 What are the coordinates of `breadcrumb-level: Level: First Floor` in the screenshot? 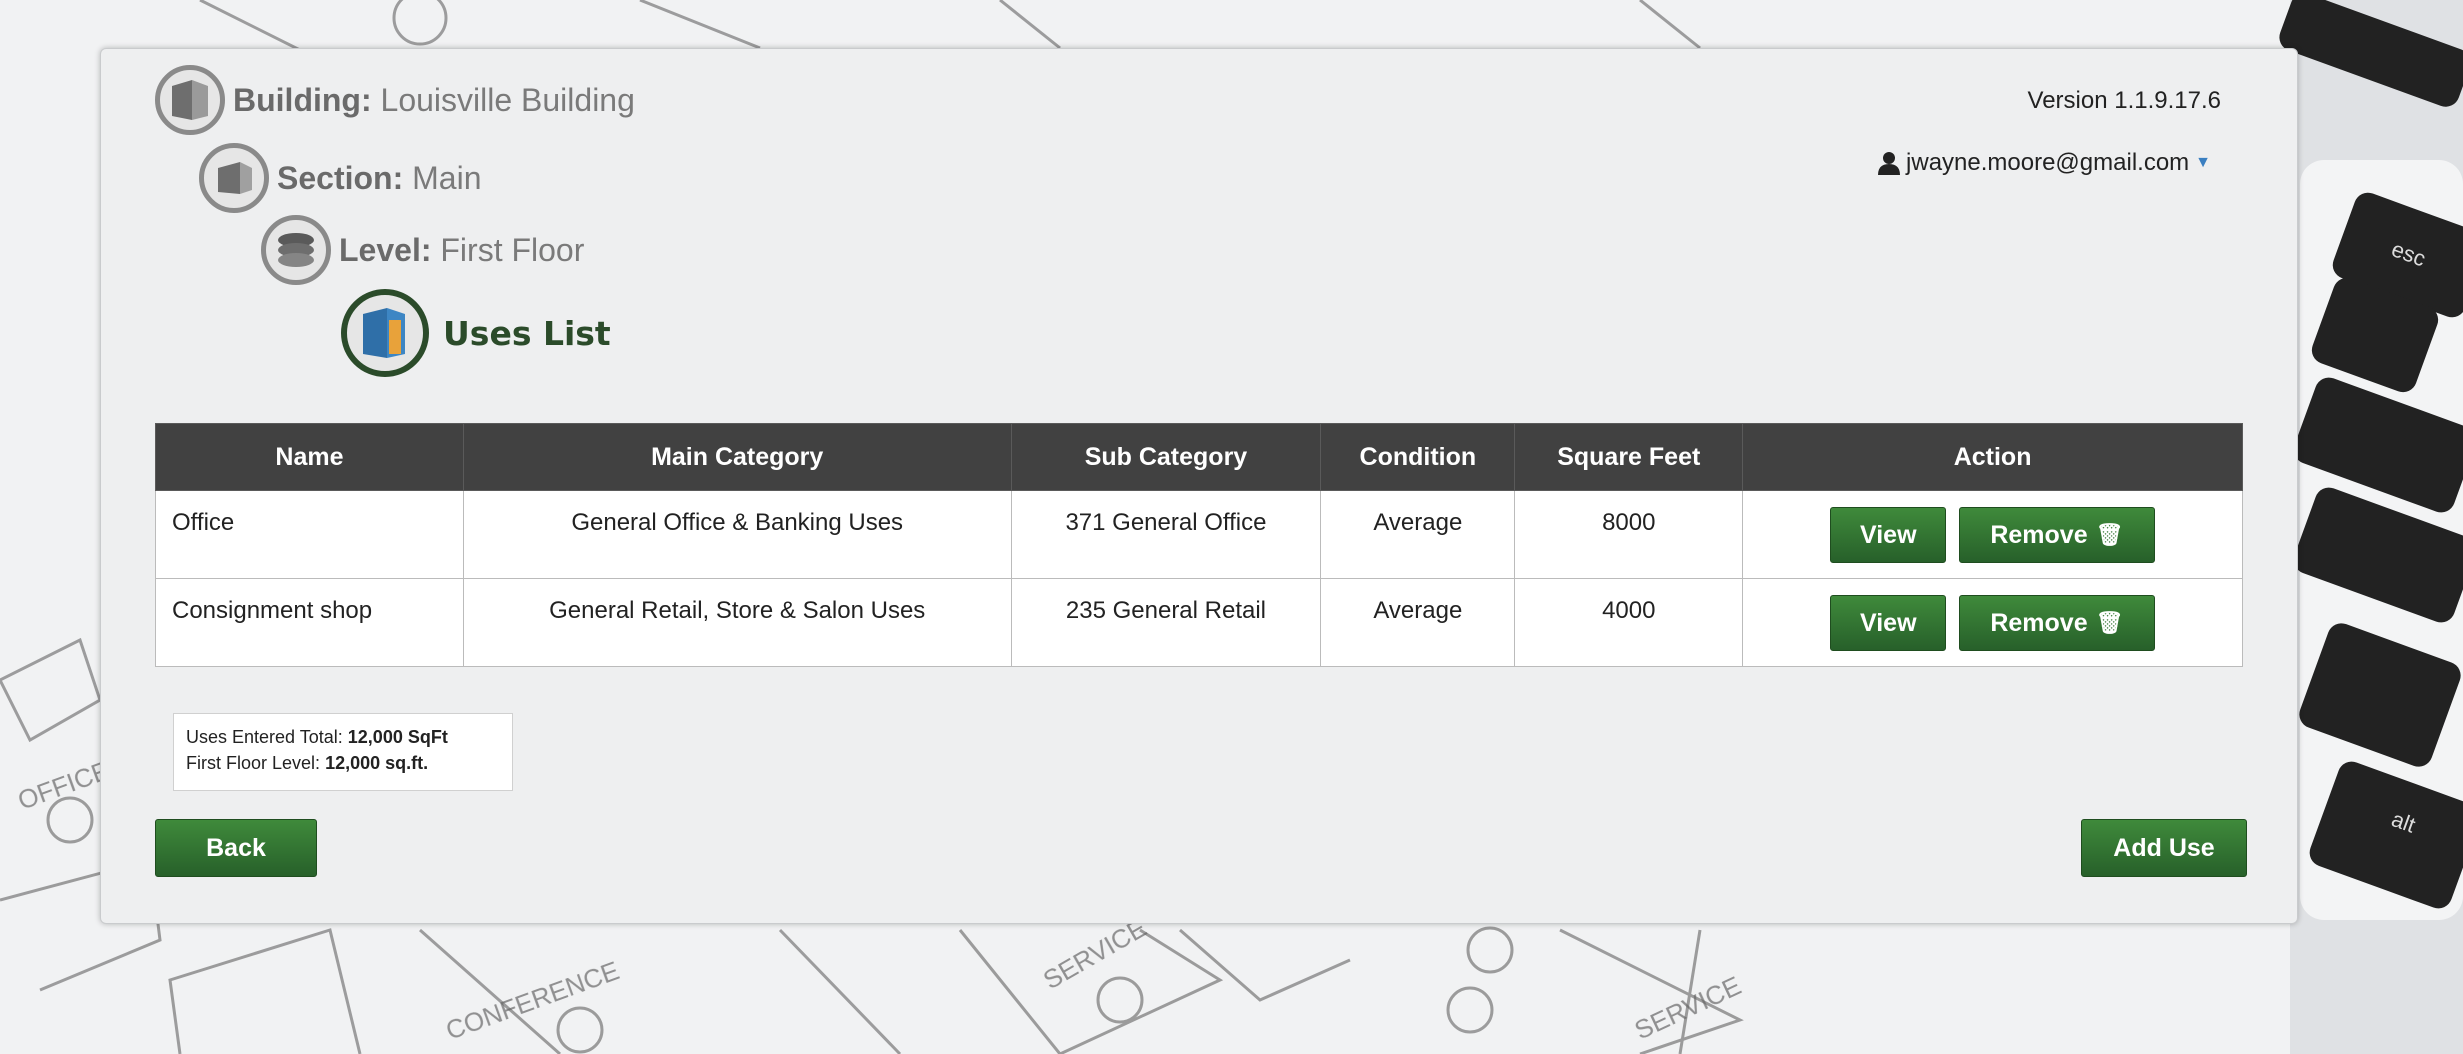 It's located at (422, 250).